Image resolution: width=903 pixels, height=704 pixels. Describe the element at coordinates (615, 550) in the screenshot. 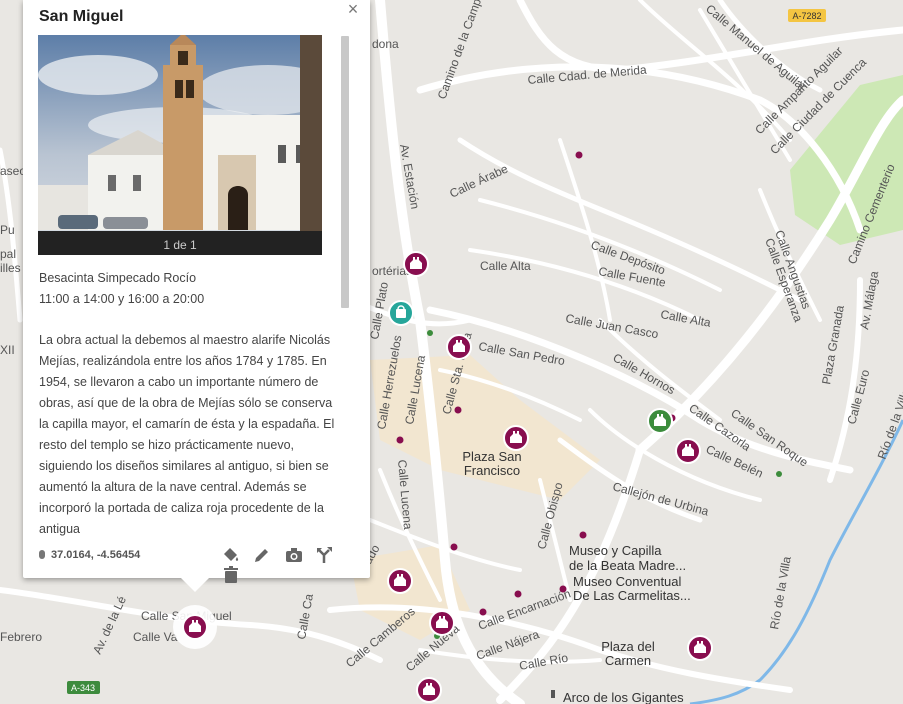

I see `place-label-museo-beata: Museo y Capilla` at that location.